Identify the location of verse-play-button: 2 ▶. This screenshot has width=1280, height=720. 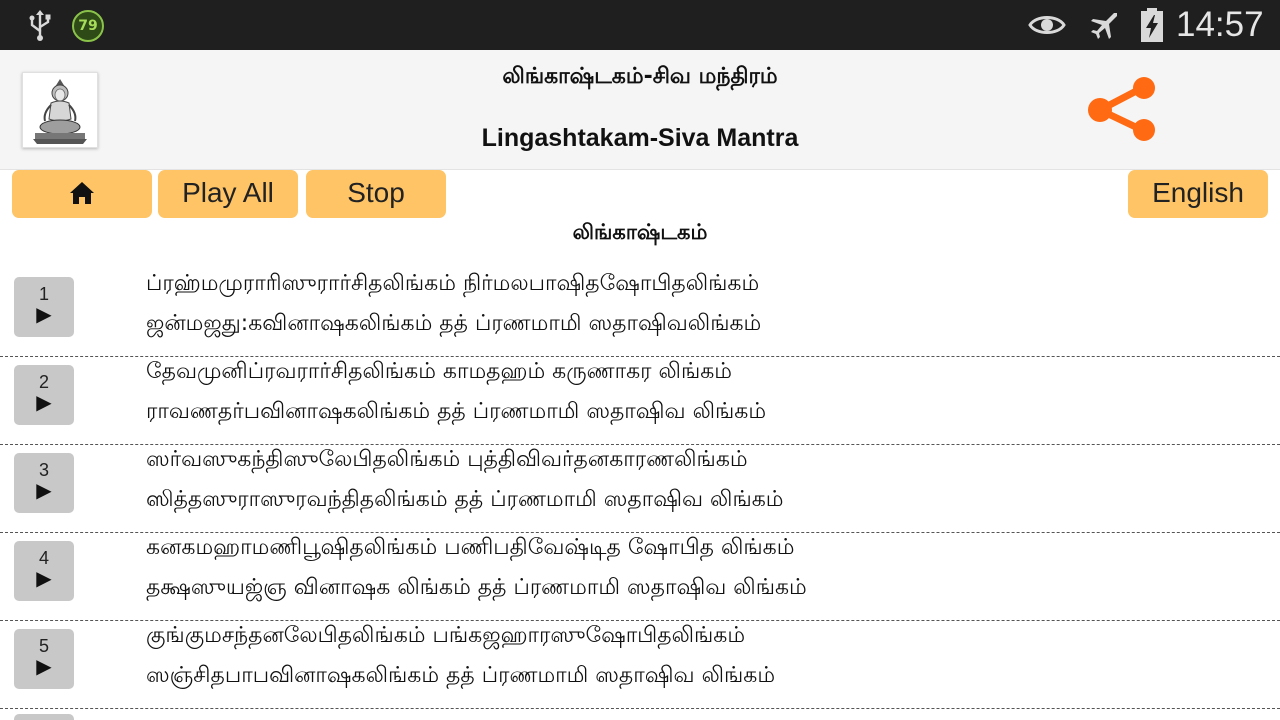
(44, 395).